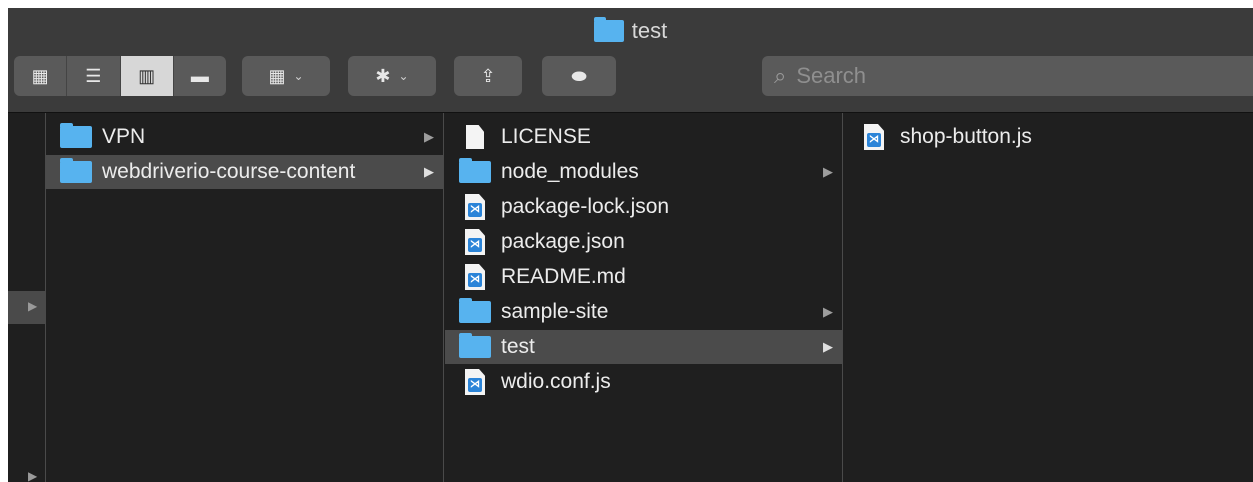  What do you see at coordinates (996, 76) in the screenshot?
I see `search-input` at bounding box center [996, 76].